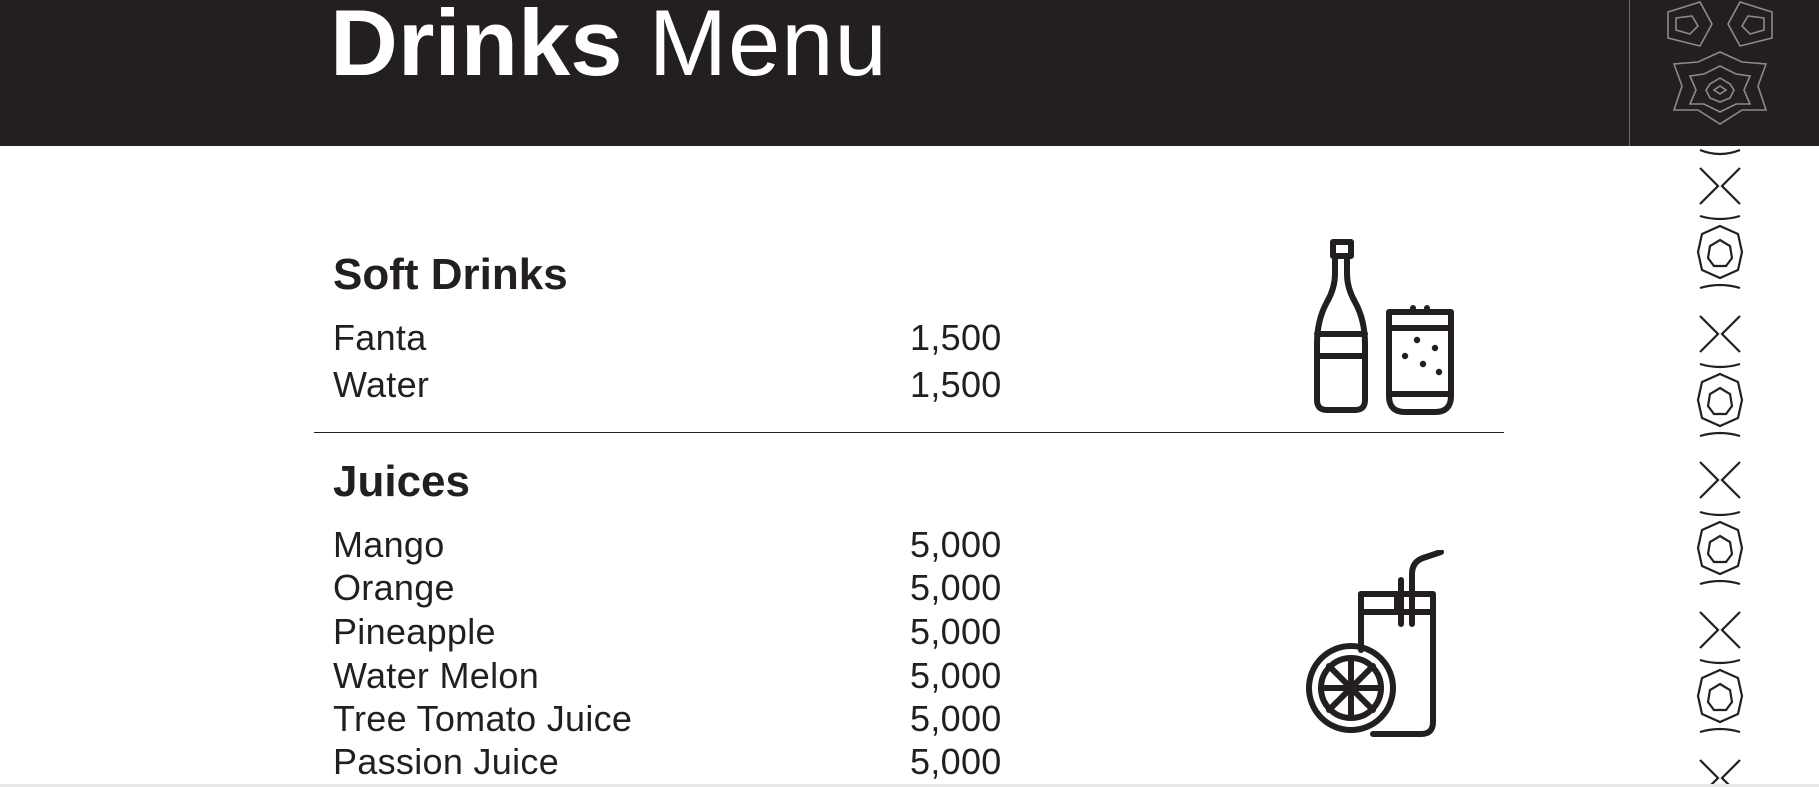  What do you see at coordinates (389, 544) in the screenshot?
I see `item-name: Mango` at bounding box center [389, 544].